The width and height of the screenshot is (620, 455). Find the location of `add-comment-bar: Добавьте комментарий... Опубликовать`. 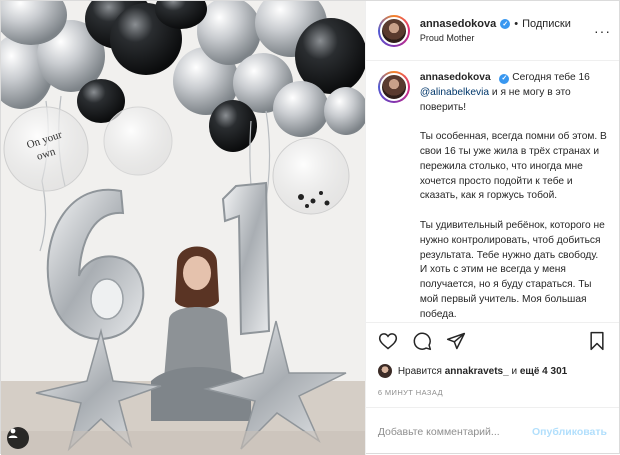

add-comment-bar: Добавьте комментарий... Опубликовать is located at coordinates (492, 431).